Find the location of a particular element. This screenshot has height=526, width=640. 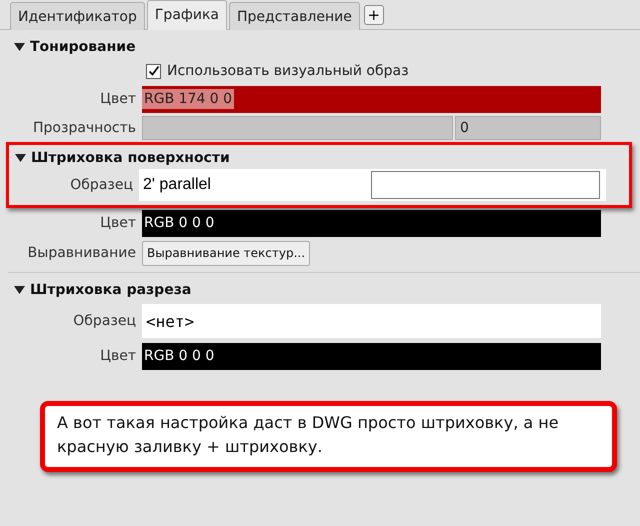

field-label: Выравнивание is located at coordinates (81, 253).